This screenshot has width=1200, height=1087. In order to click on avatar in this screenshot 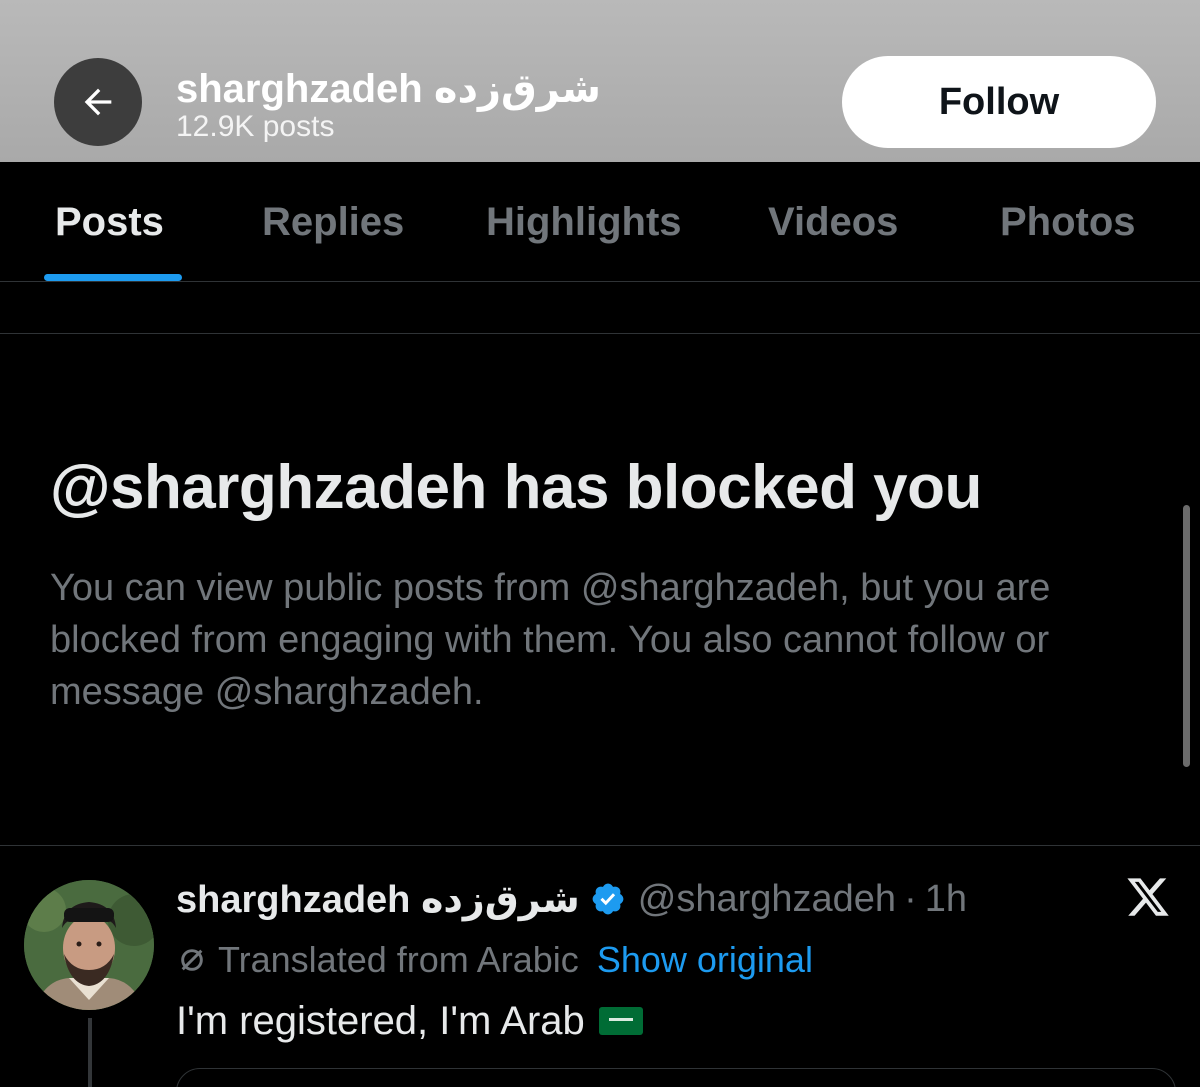, I will do `click(89, 945)`.